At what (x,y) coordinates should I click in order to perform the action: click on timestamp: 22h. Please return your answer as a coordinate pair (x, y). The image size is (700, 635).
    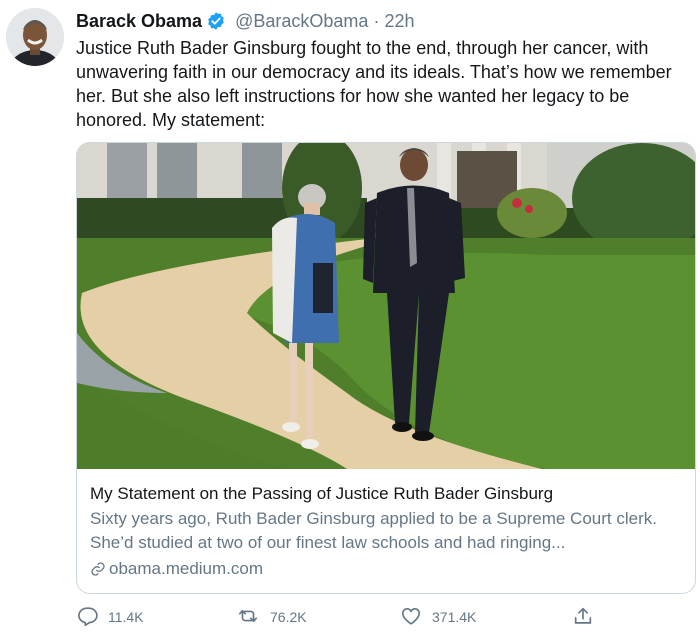
    Looking at the image, I should click on (399, 21).